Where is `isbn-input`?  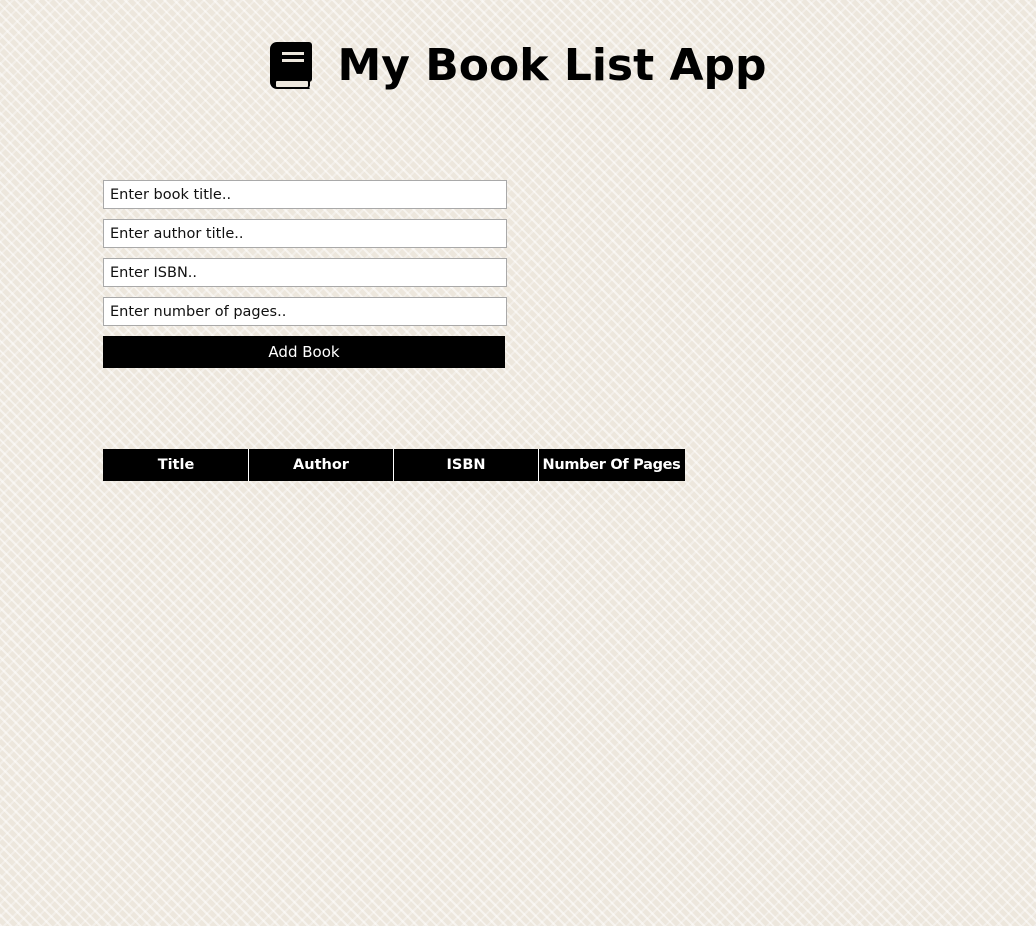 isbn-input is located at coordinates (305, 272).